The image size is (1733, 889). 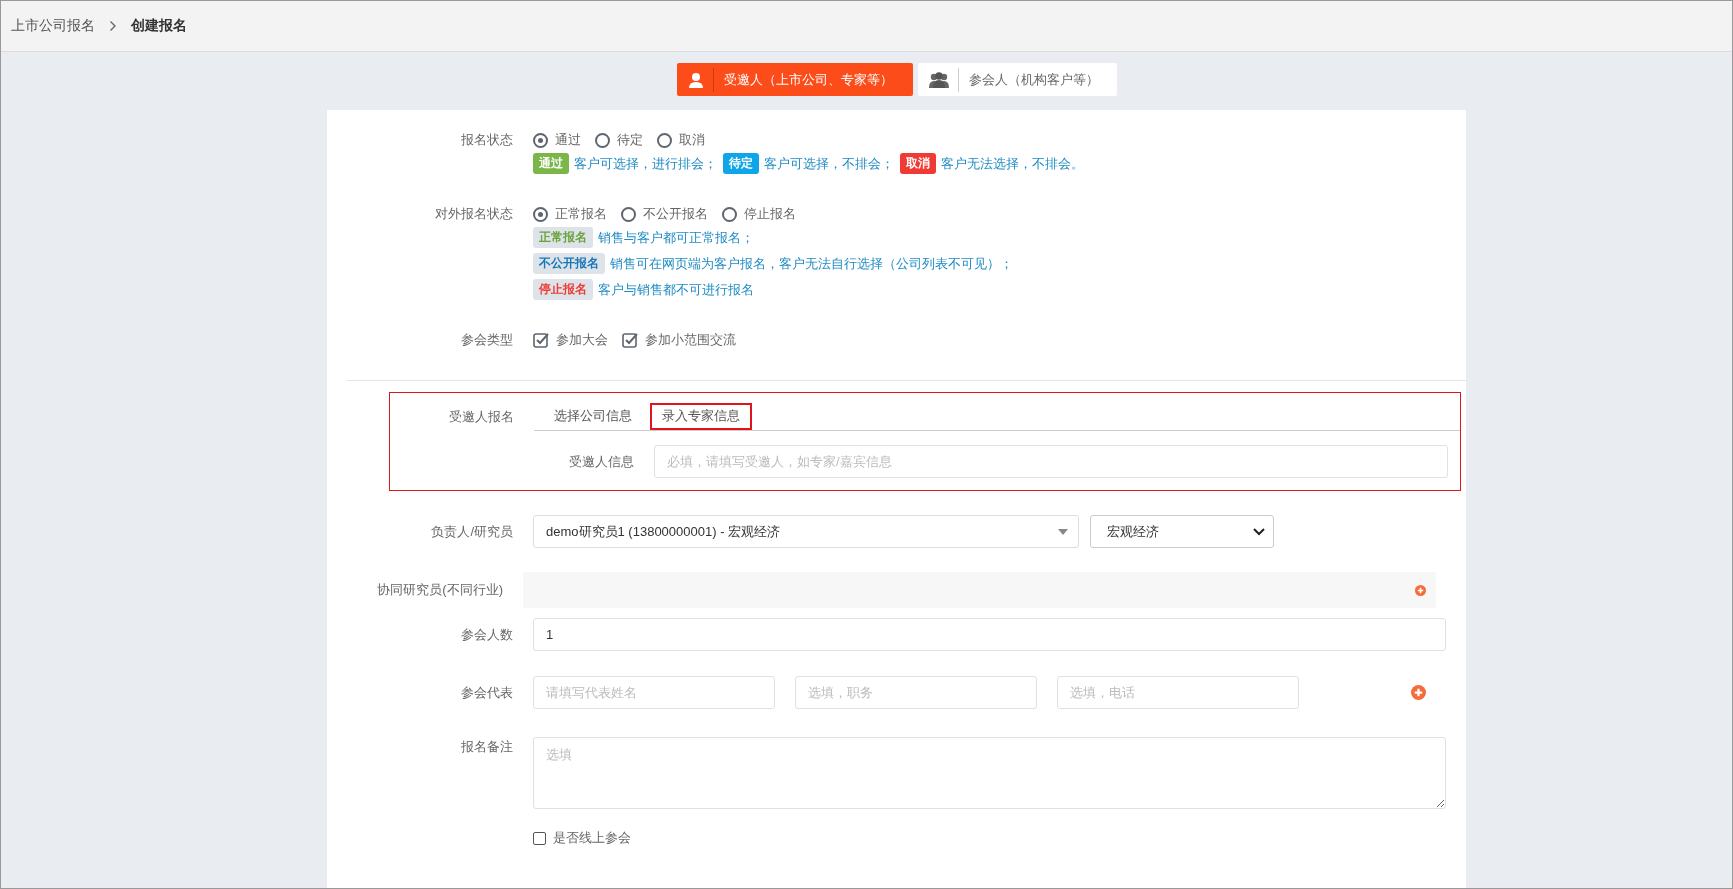 What do you see at coordinates (557, 140) in the screenshot?
I see `radio-option: 通过` at bounding box center [557, 140].